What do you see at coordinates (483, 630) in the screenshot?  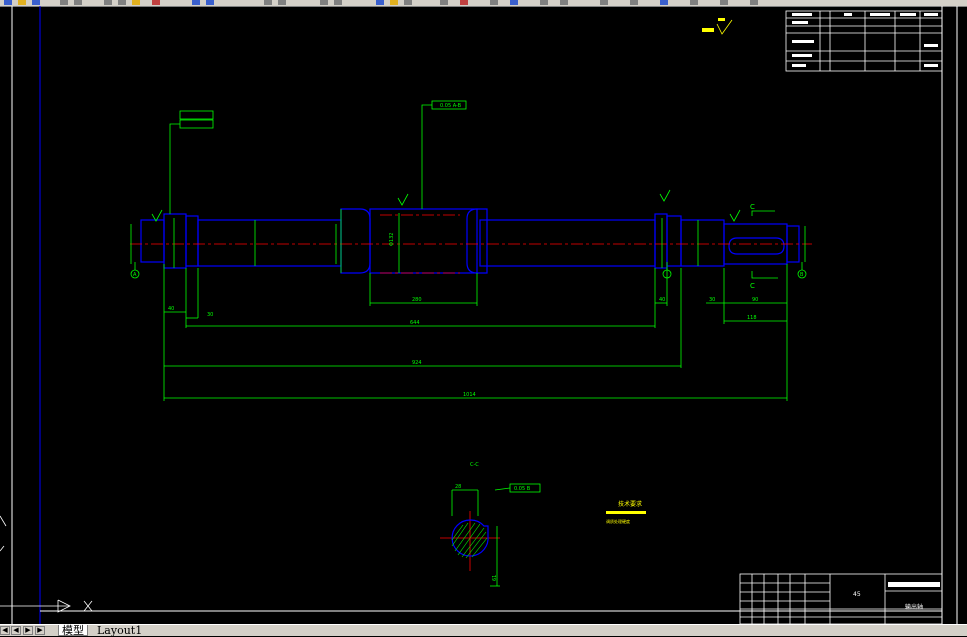 I see `layout-tab-bar: ◀ ◀ ▶ ▶ 模型 Layout1` at bounding box center [483, 630].